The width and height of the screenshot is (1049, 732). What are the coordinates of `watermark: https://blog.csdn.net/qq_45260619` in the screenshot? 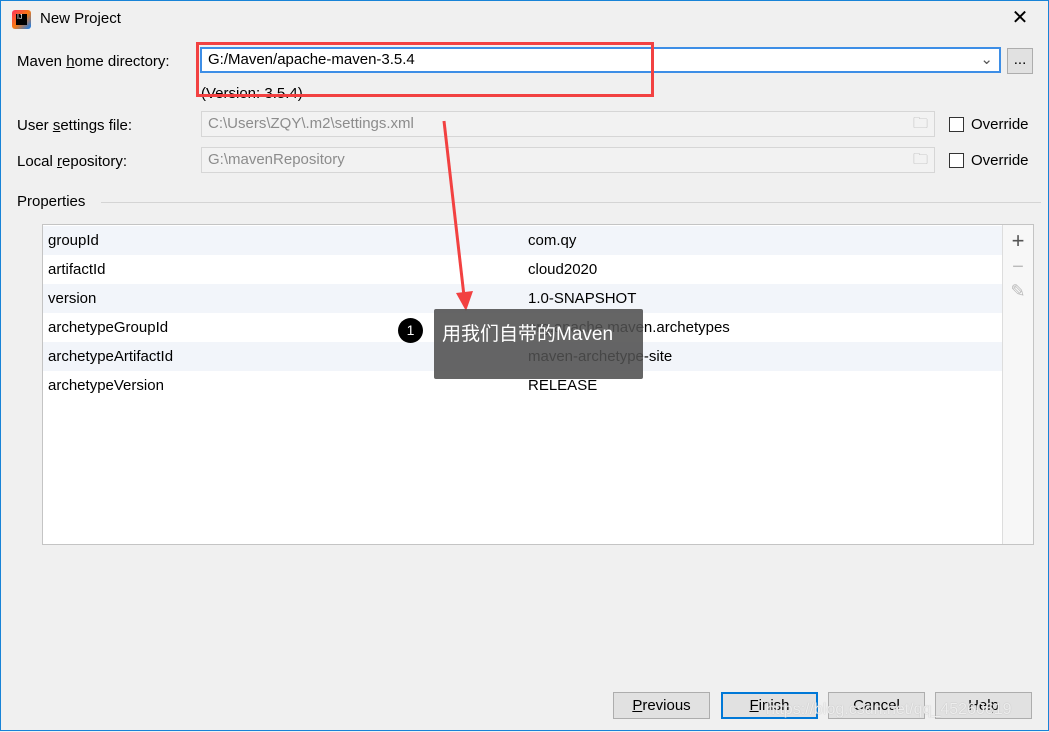 It's located at (889, 709).